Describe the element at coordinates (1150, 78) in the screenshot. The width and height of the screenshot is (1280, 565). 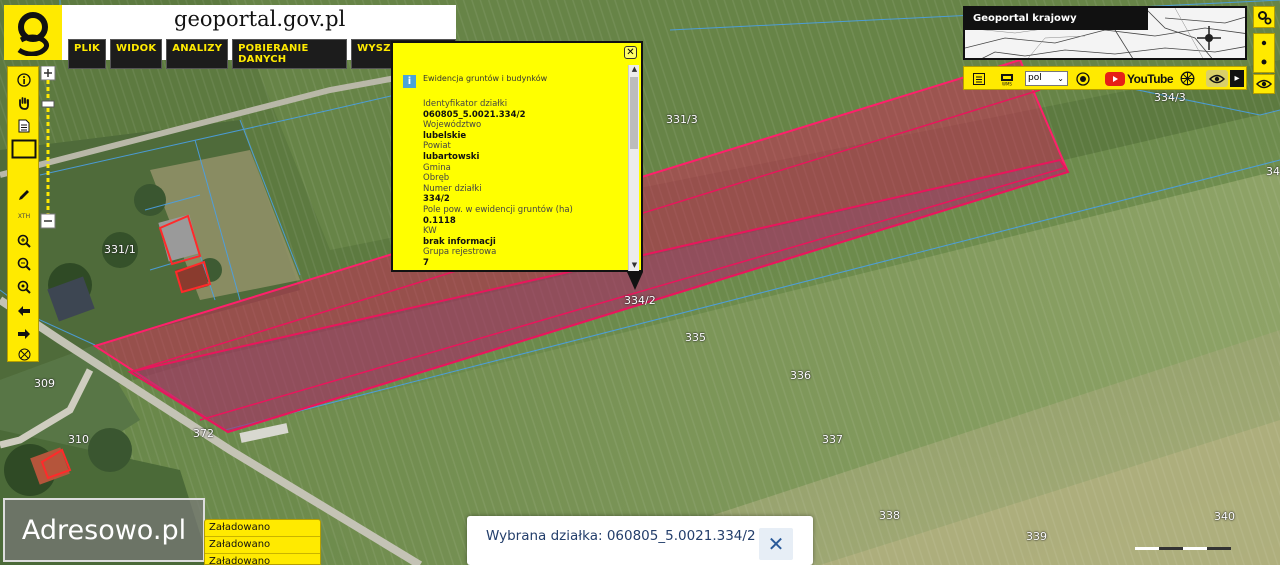
I see `youtube-label: YouTube` at that location.